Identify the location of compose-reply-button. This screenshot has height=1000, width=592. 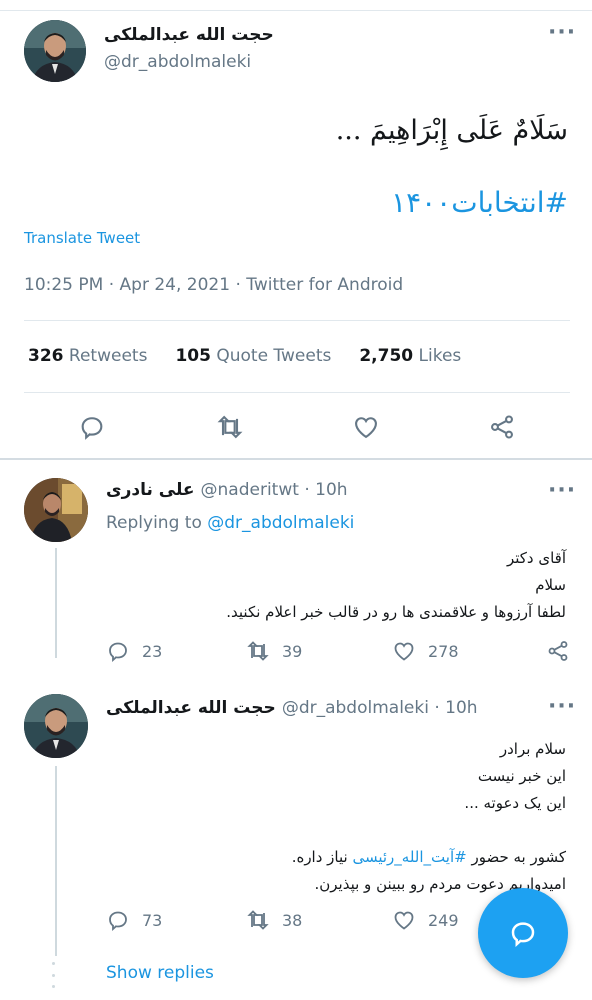
(523, 933).